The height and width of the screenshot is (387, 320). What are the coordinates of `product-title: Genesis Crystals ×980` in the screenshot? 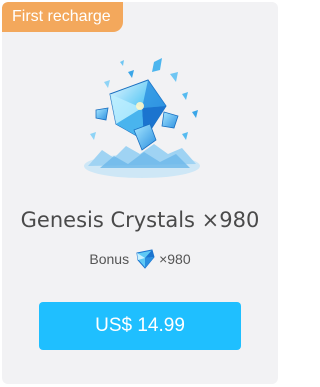 It's located at (140, 220).